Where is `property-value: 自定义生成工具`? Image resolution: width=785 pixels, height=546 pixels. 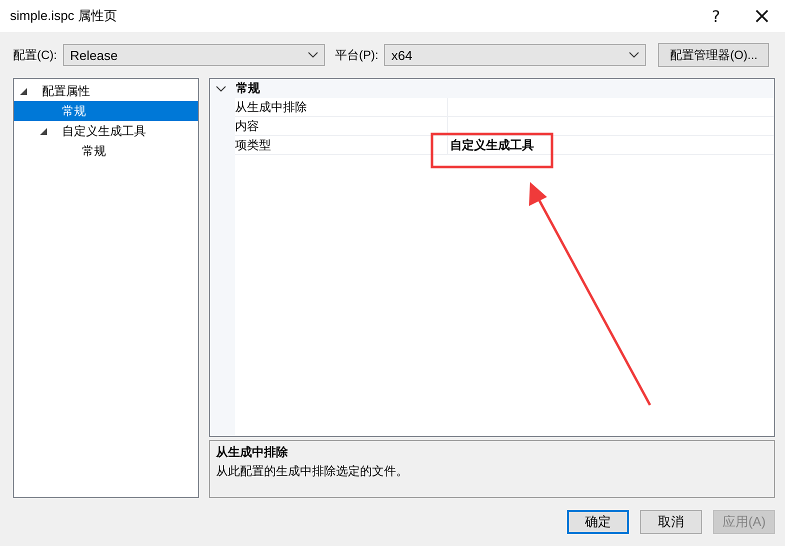 property-value: 自定义生成工具 is located at coordinates (610, 145).